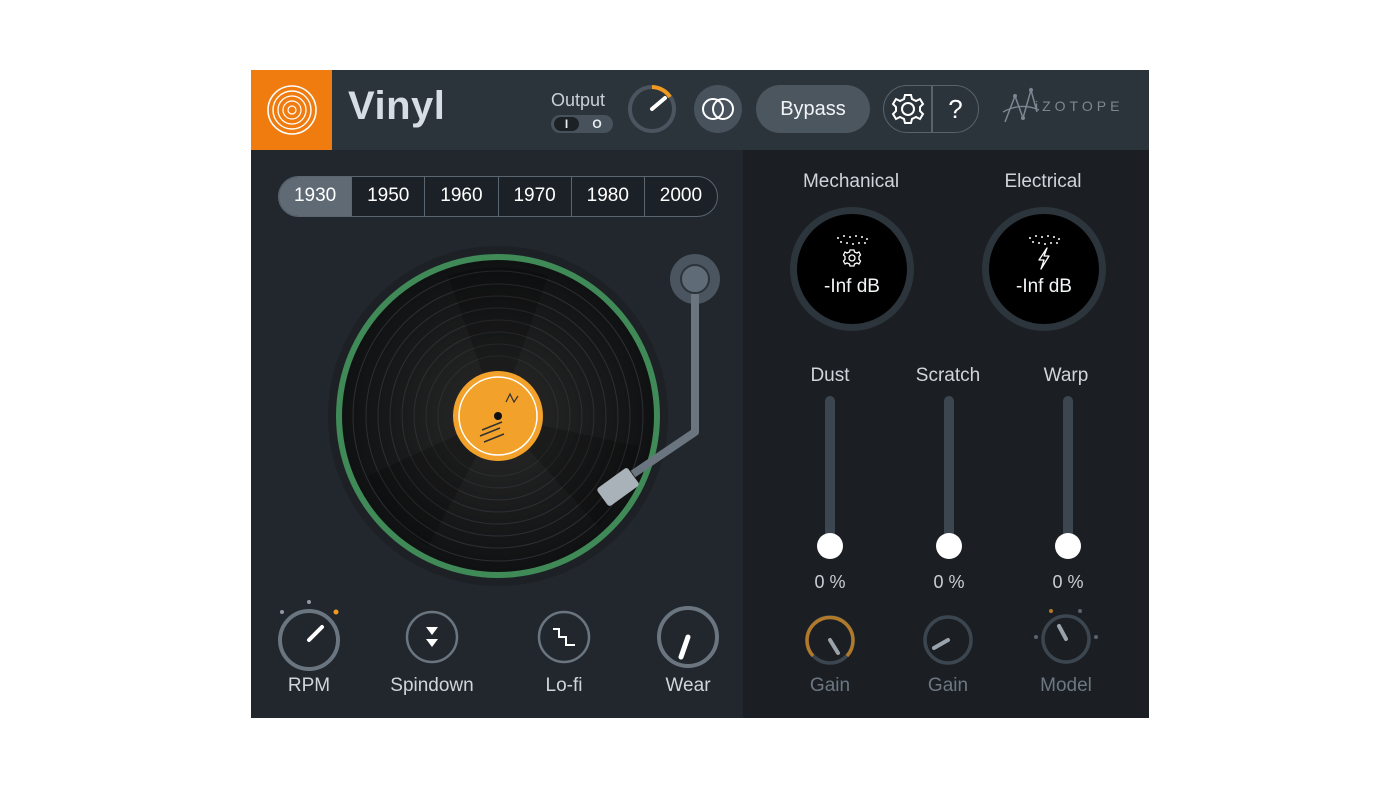 The height and width of the screenshot is (788, 1400). Describe the element at coordinates (1044, 269) in the screenshot. I see `electrical-meter` at that location.